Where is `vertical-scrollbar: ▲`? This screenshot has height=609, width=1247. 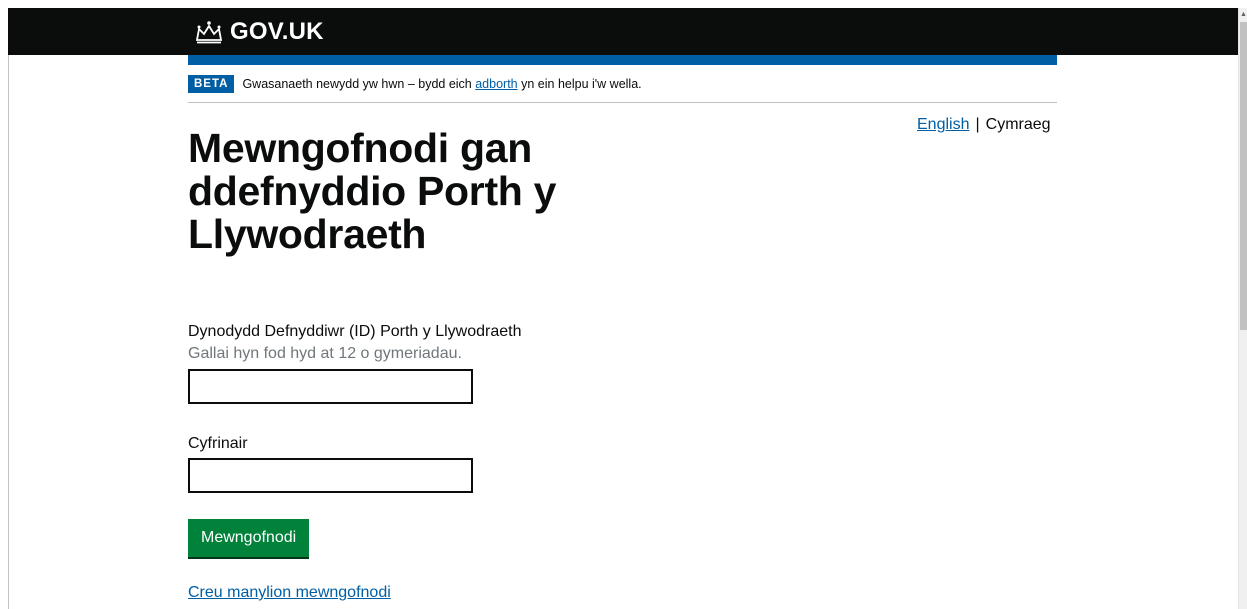 vertical-scrollbar: ▲ is located at coordinates (1242, 308).